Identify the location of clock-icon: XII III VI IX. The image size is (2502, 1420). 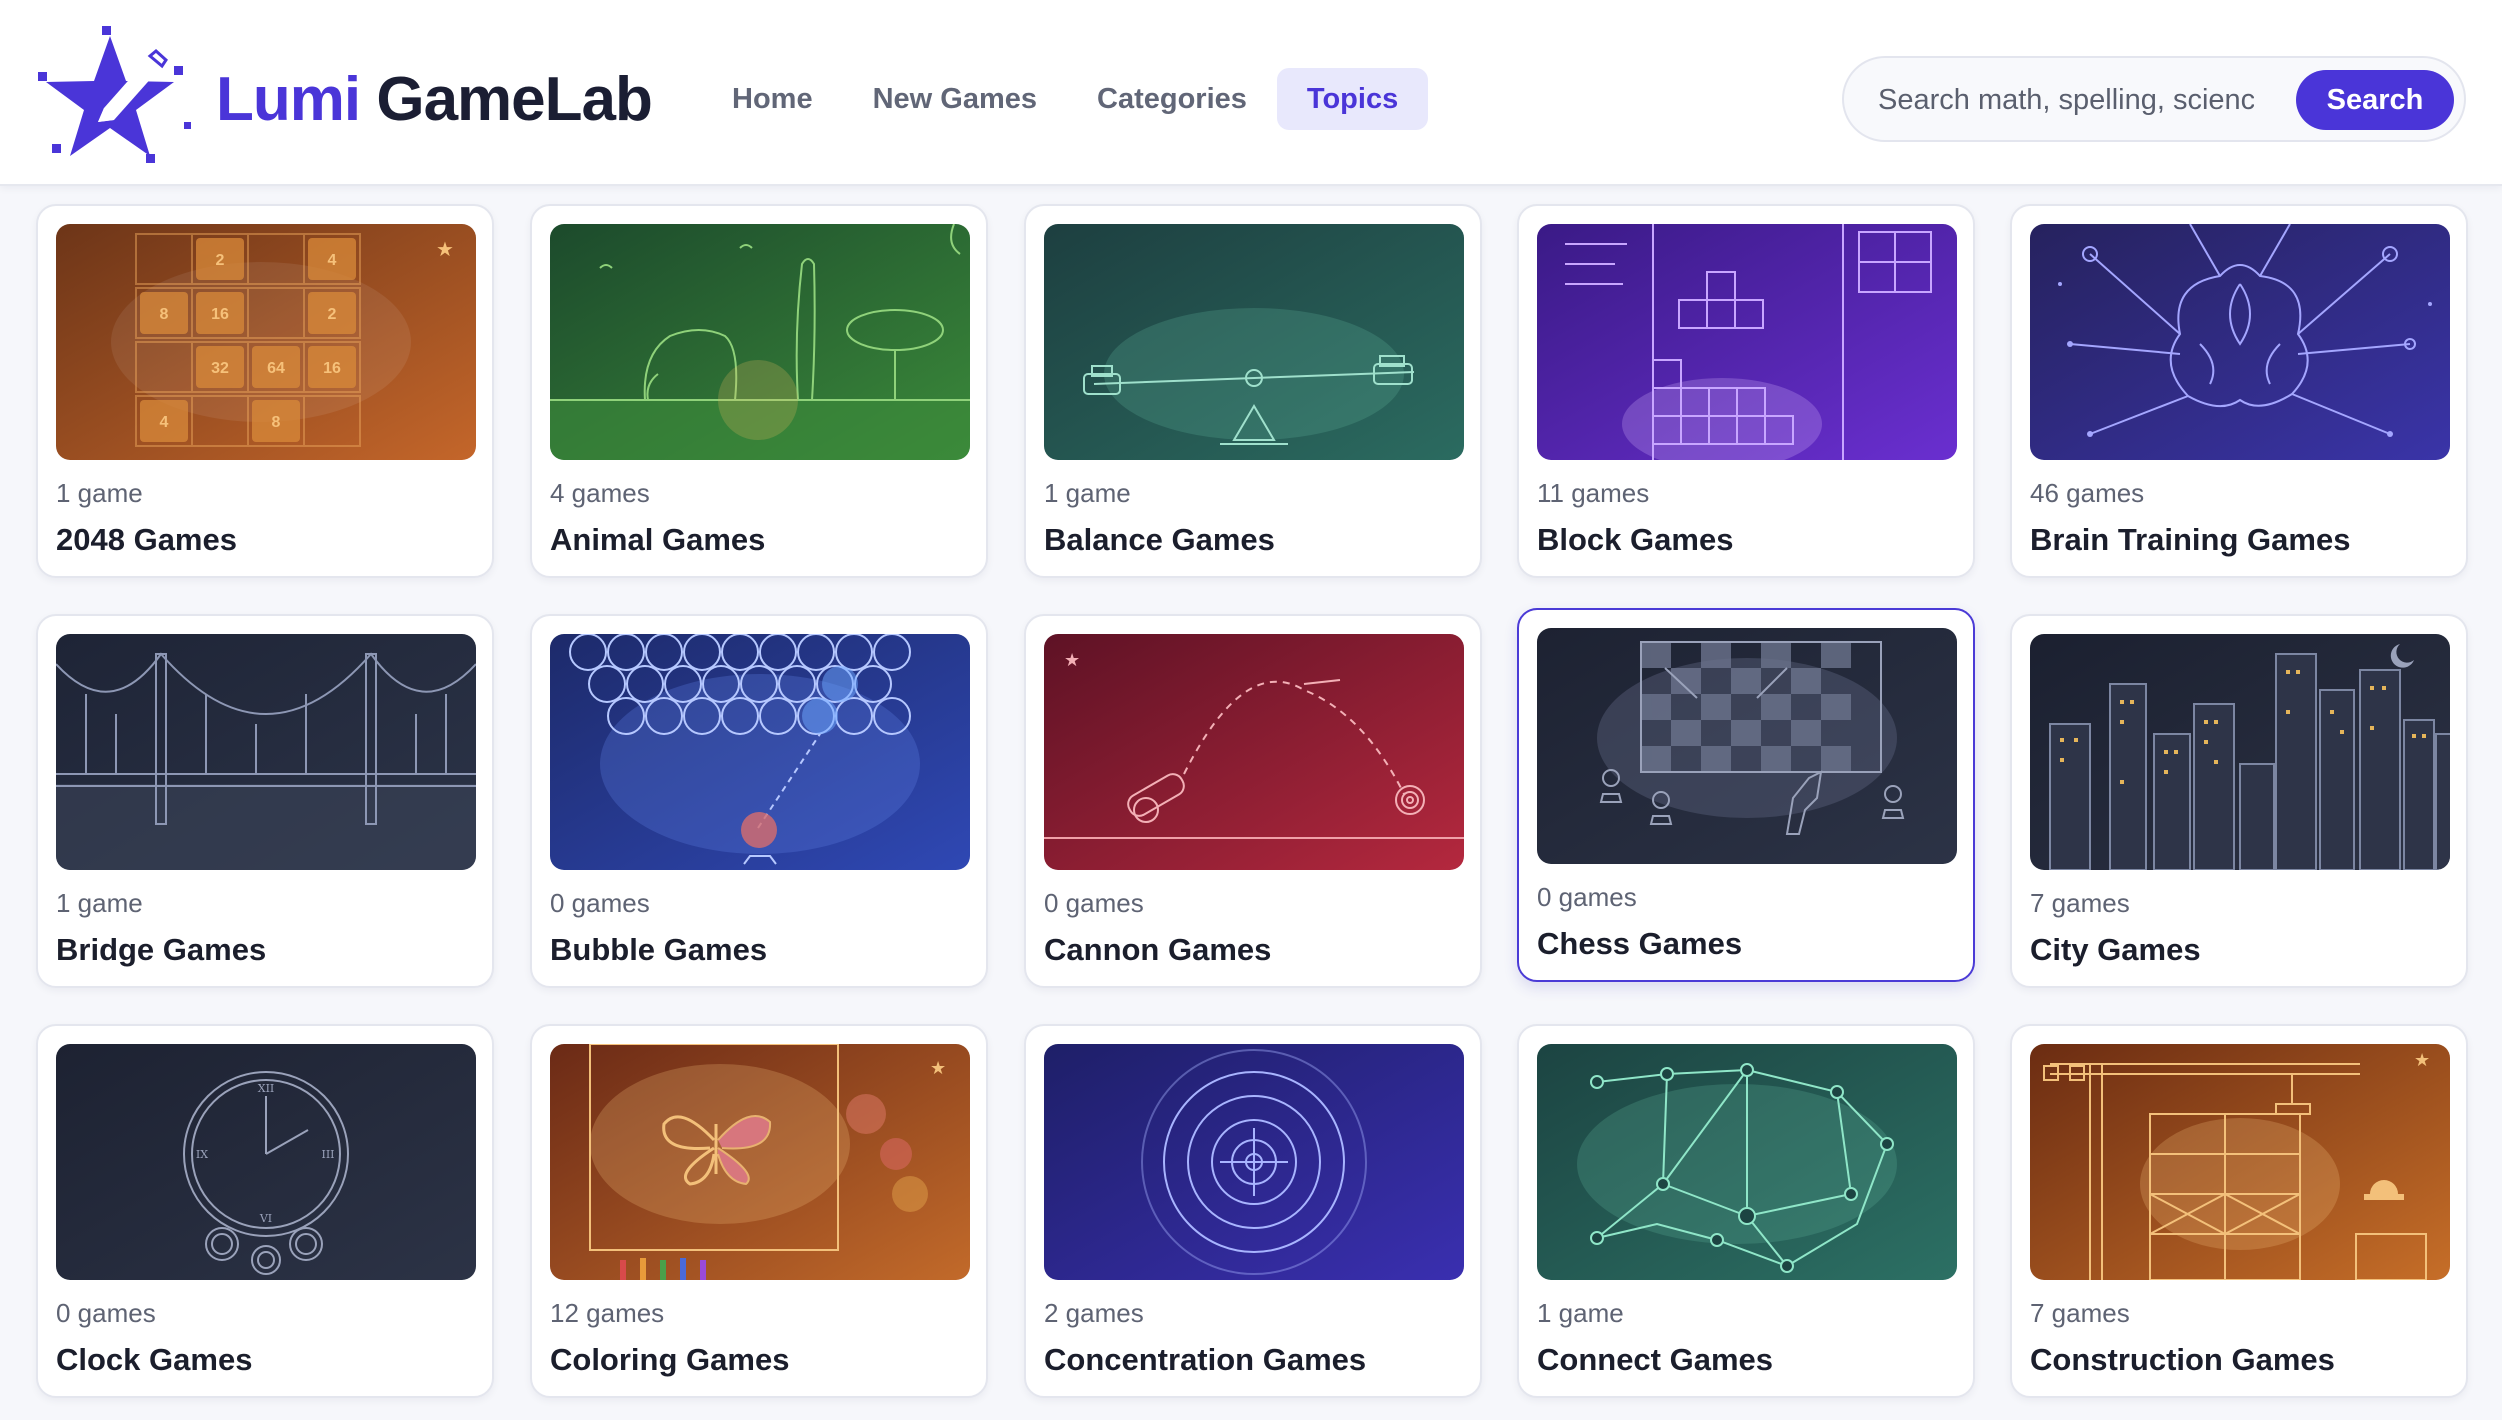
(266, 1162).